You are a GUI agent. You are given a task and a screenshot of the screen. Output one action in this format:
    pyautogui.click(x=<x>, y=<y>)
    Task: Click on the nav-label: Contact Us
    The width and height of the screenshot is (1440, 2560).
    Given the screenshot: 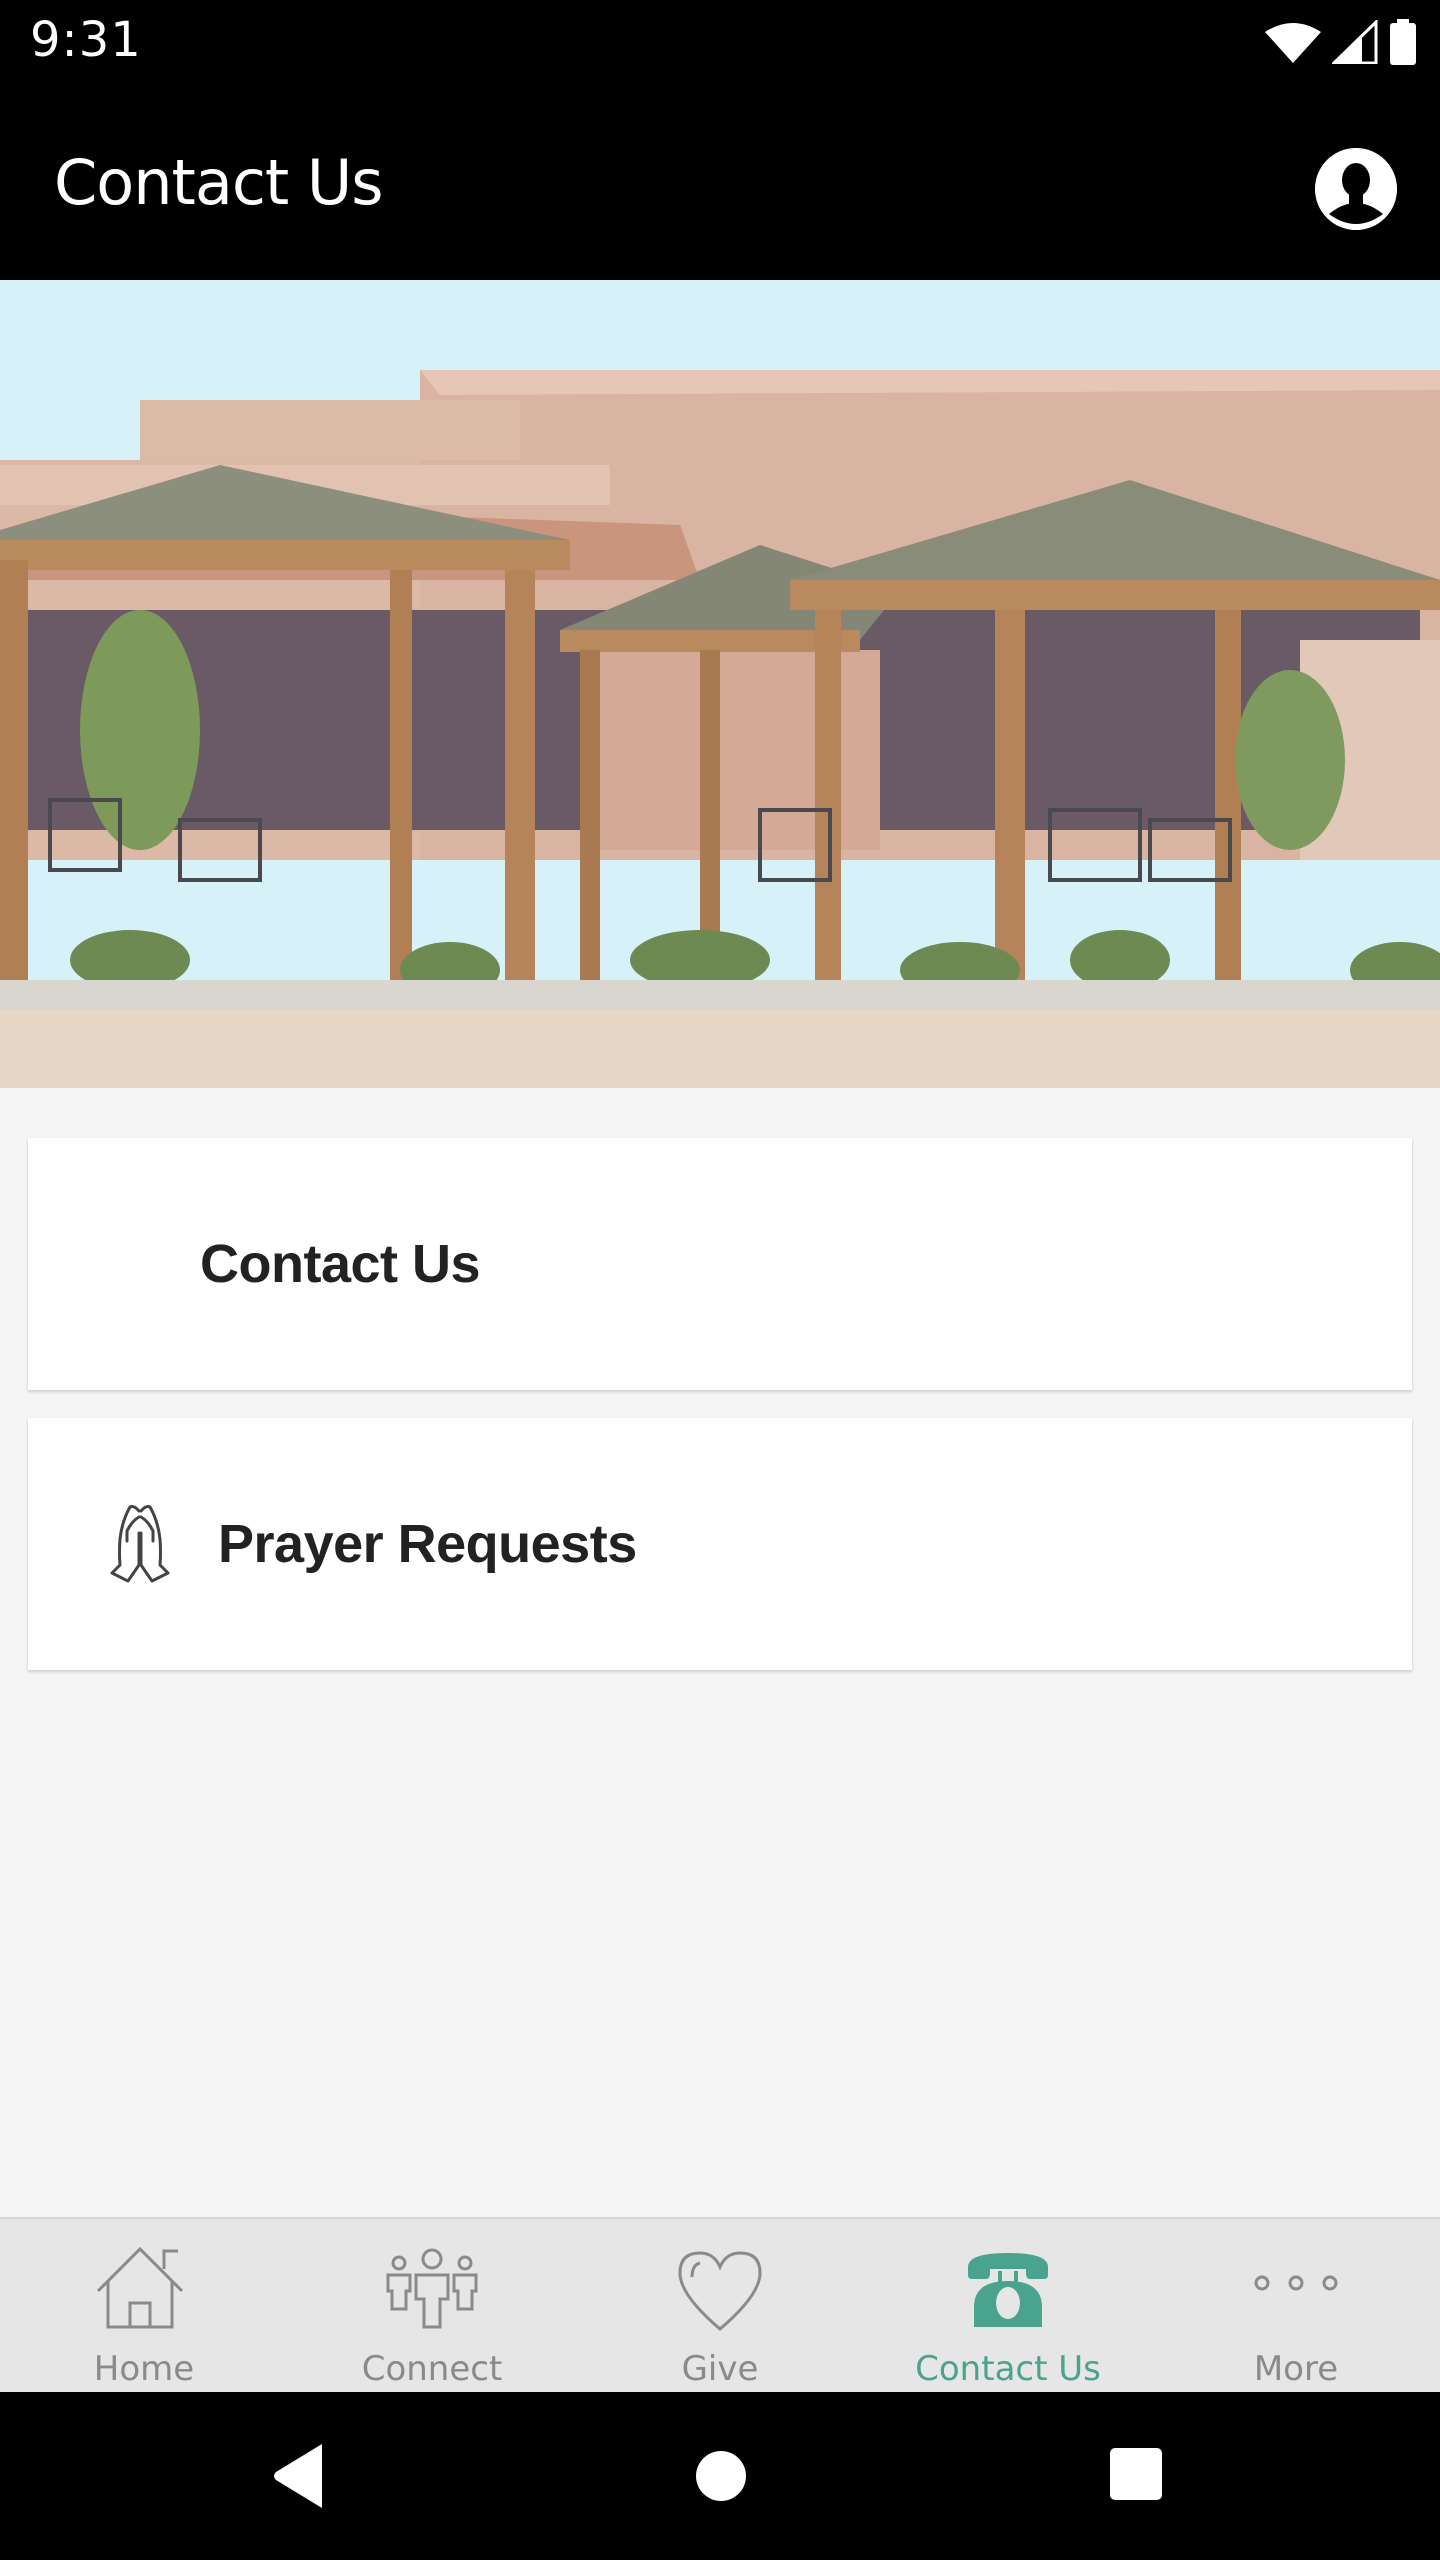 What is the action you would take?
    pyautogui.click(x=1008, y=2369)
    